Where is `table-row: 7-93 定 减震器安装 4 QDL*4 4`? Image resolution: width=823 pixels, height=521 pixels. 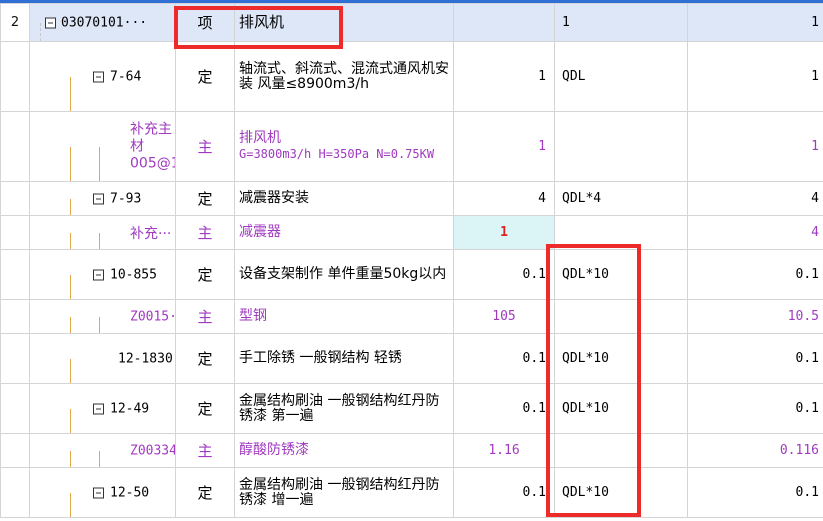 table-row: 7-93 定 减震器安装 4 QDL*4 4 is located at coordinates (411, 198).